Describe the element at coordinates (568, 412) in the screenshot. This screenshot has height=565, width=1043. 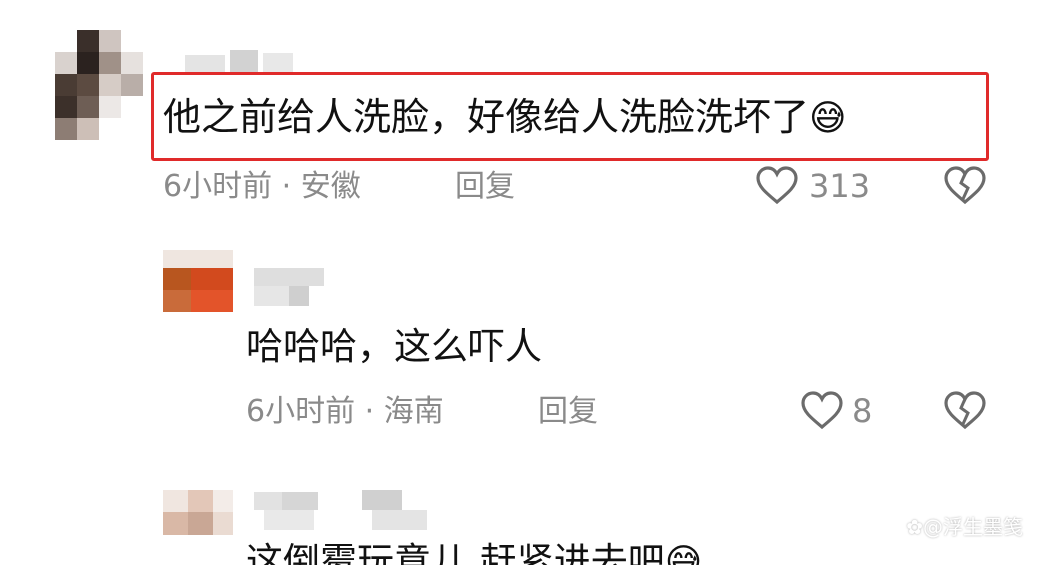
I see `reply-reply-button: 回复` at that location.